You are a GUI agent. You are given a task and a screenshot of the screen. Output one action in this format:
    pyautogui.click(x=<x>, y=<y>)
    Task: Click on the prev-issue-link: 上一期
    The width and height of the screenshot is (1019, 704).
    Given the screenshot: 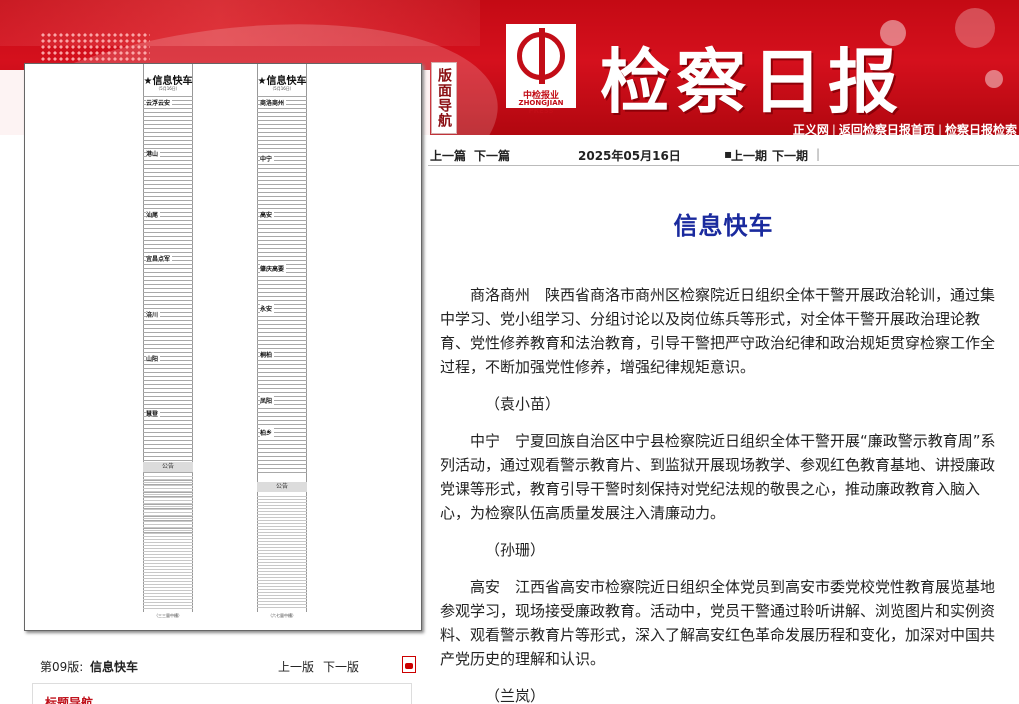 What is the action you would take?
    pyautogui.click(x=749, y=155)
    